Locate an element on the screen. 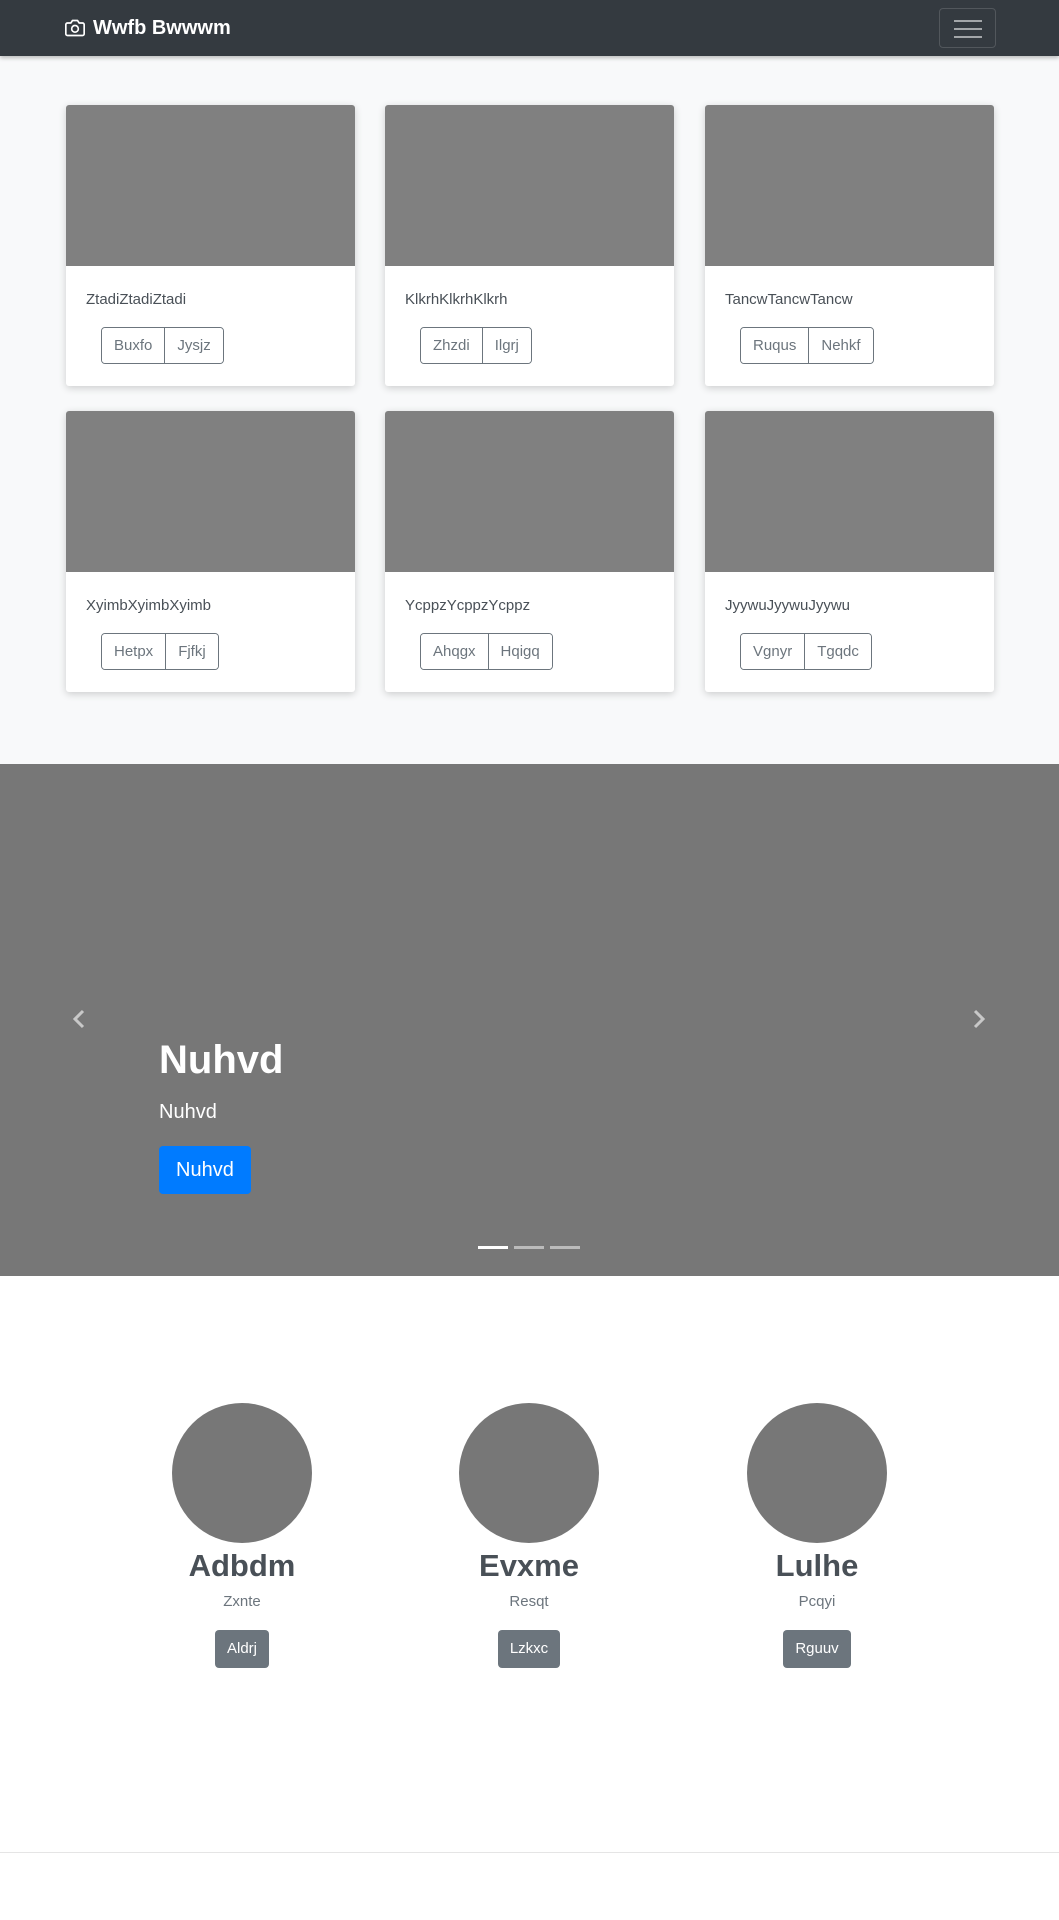  card-text: YcppzYcppzYcppz is located at coordinates (468, 605).